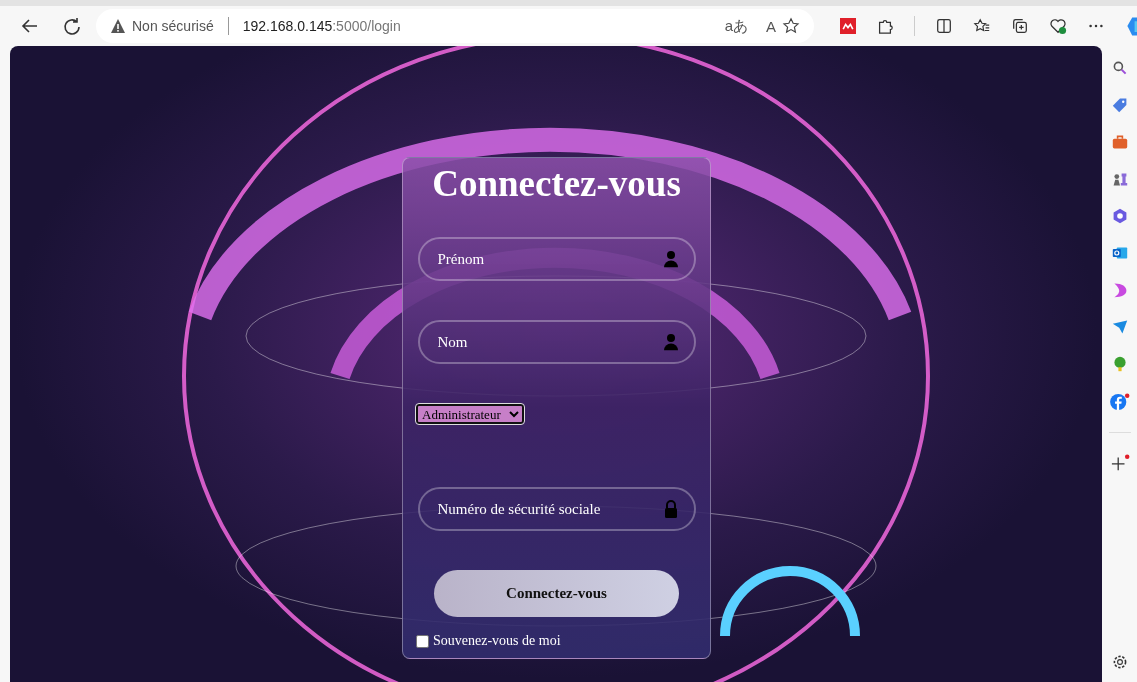 This screenshot has width=1137, height=682. Describe the element at coordinates (118, 26) in the screenshot. I see `warning-icon` at that location.